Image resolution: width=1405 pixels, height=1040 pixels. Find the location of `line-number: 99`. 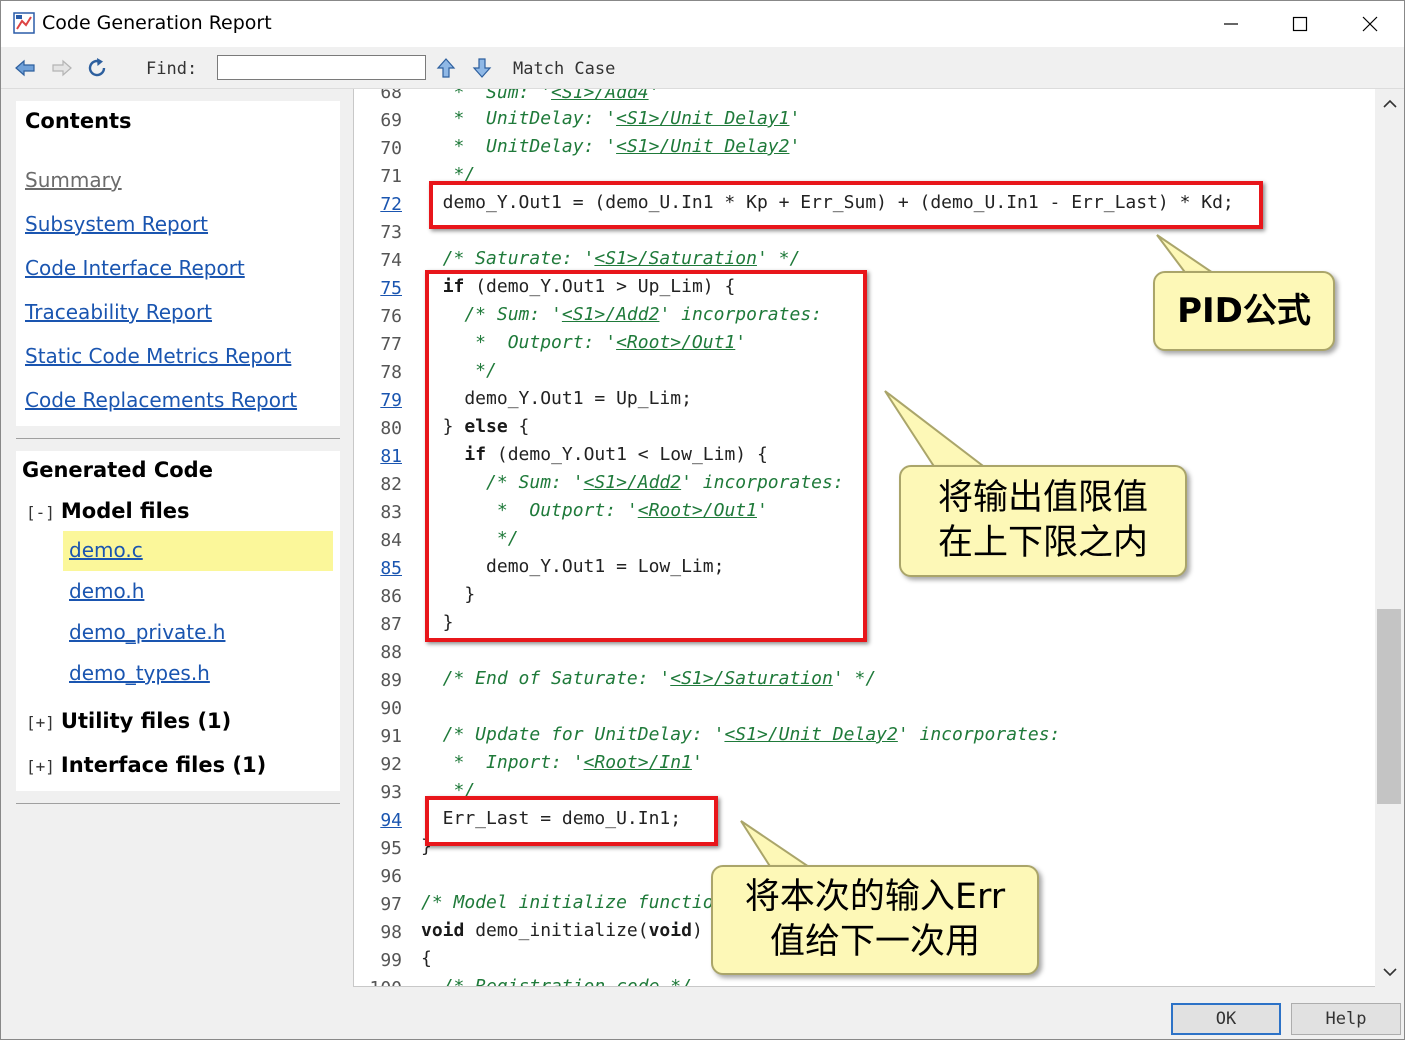

line-number: 99 is located at coordinates (391, 960).